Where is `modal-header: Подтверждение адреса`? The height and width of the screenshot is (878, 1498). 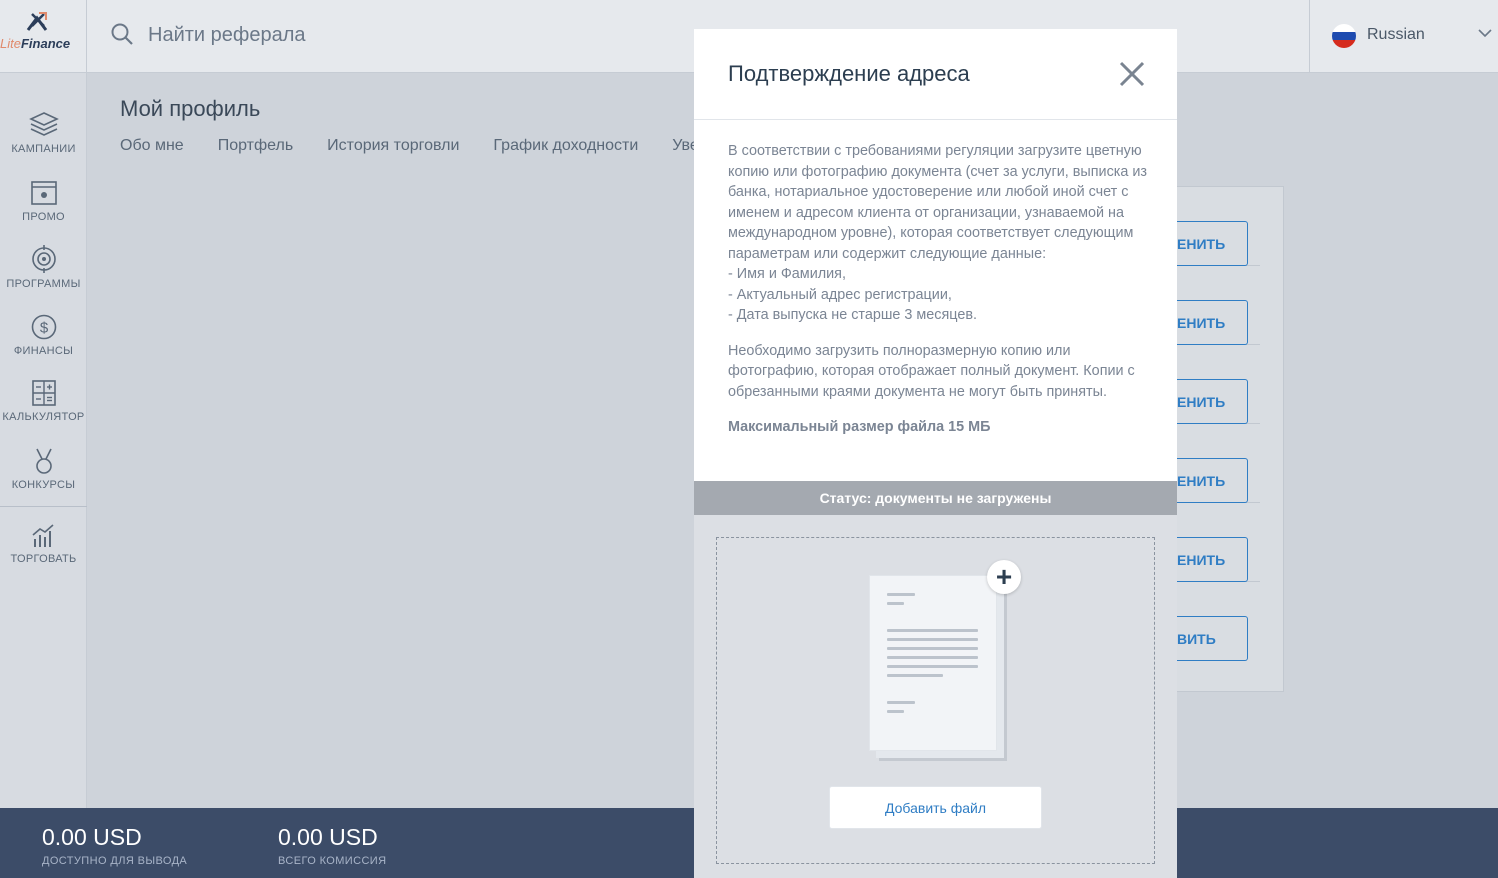 modal-header: Подтверждение адреса is located at coordinates (935, 74).